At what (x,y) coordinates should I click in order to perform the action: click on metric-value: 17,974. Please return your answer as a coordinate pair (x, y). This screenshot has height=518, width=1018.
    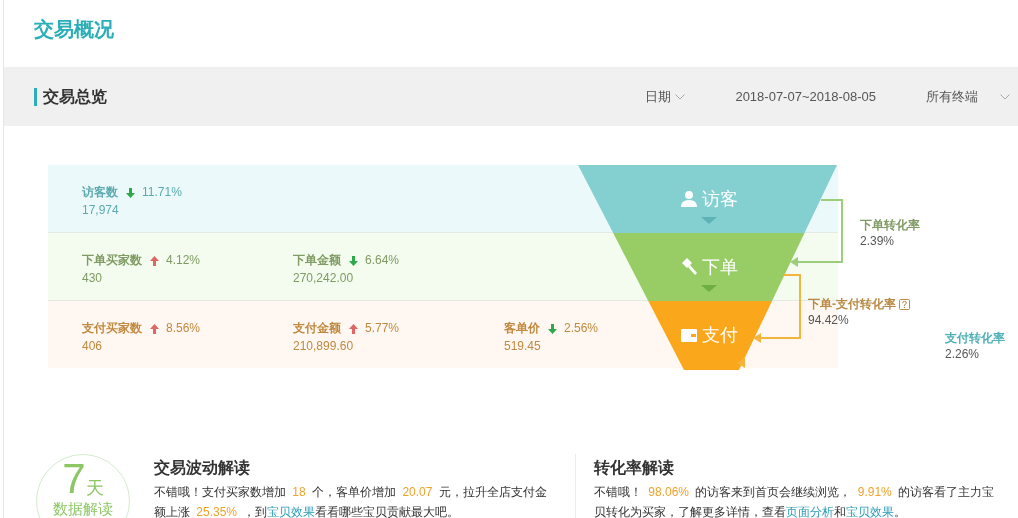
    Looking at the image, I should click on (100, 210).